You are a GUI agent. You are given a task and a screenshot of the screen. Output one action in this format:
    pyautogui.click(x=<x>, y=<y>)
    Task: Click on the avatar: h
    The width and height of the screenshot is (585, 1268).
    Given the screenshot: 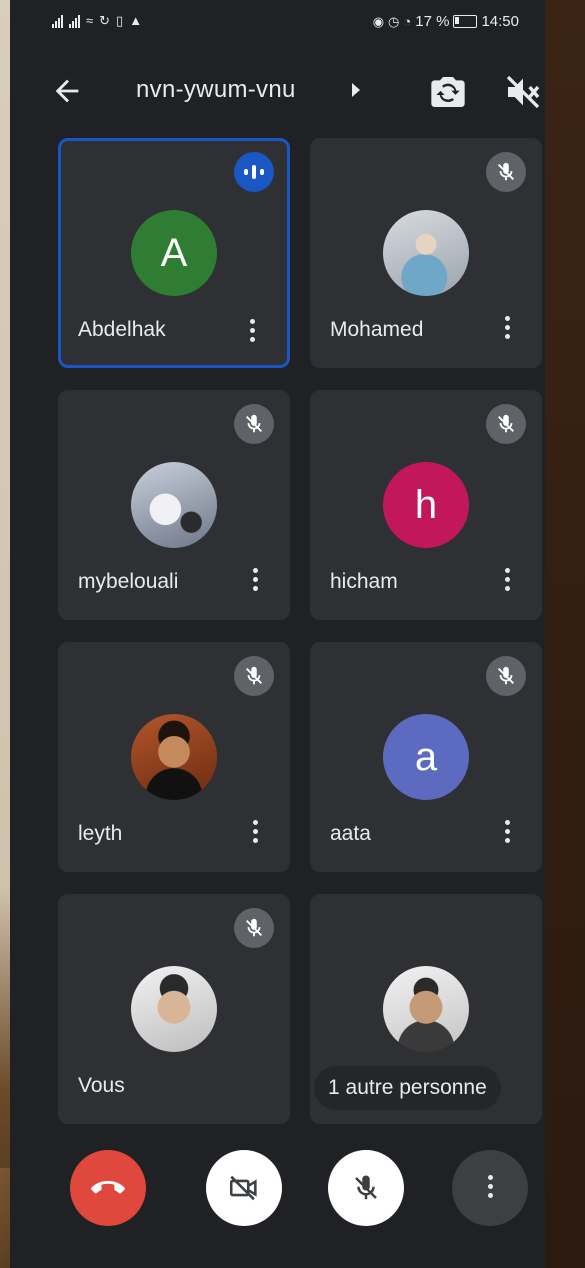 What is the action you would take?
    pyautogui.click(x=426, y=505)
    